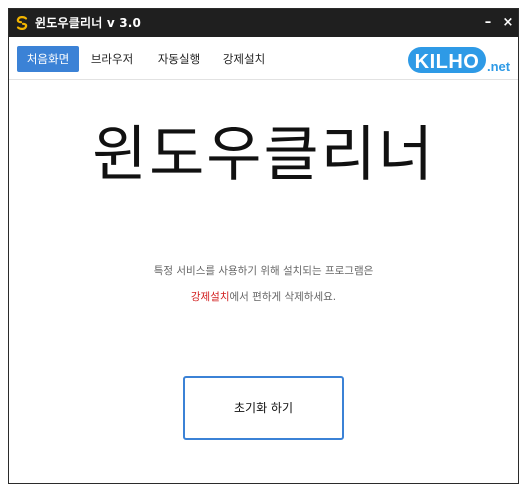 The height and width of the screenshot is (490, 527). What do you see at coordinates (263, 23) in the screenshot?
I see `title-bar: 윈도우클리너 v 3.0 – ×` at bounding box center [263, 23].